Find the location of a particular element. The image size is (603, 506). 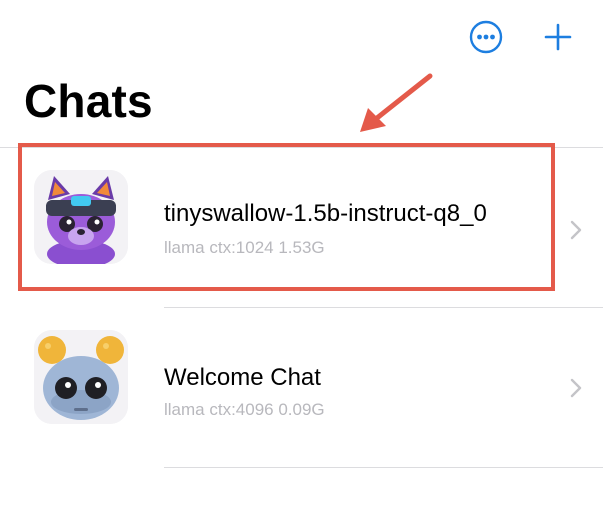

fox-robot-avatar-icon is located at coordinates (81, 217).